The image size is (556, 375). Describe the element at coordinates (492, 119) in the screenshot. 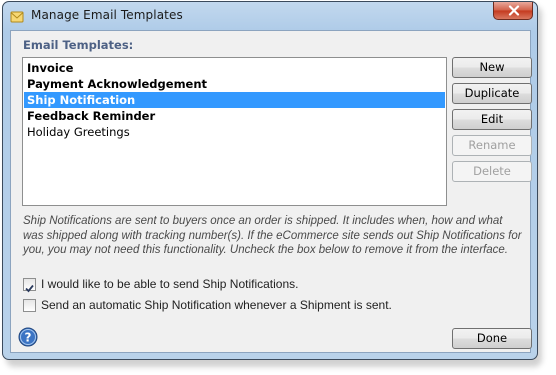

I see `edit-button: Edit` at that location.